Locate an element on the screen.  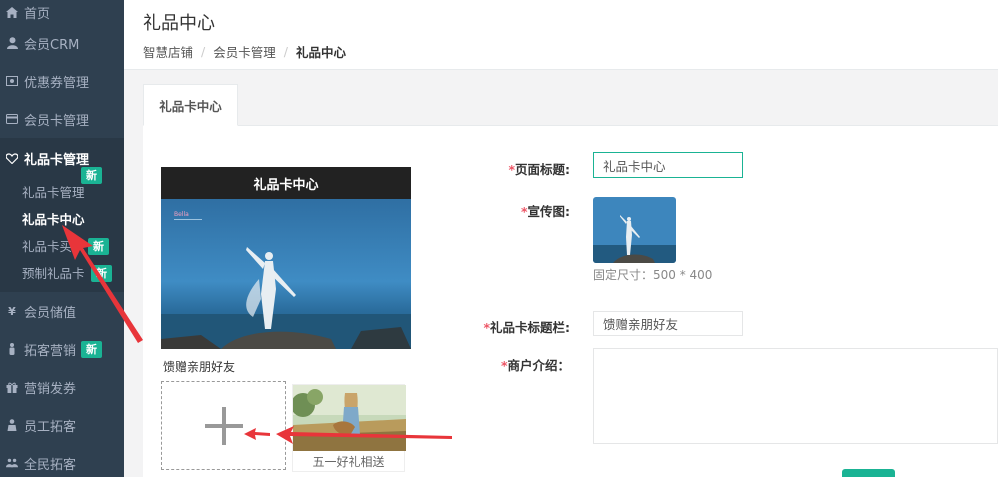
svg-text: Bella is located at coordinates (181, 214).